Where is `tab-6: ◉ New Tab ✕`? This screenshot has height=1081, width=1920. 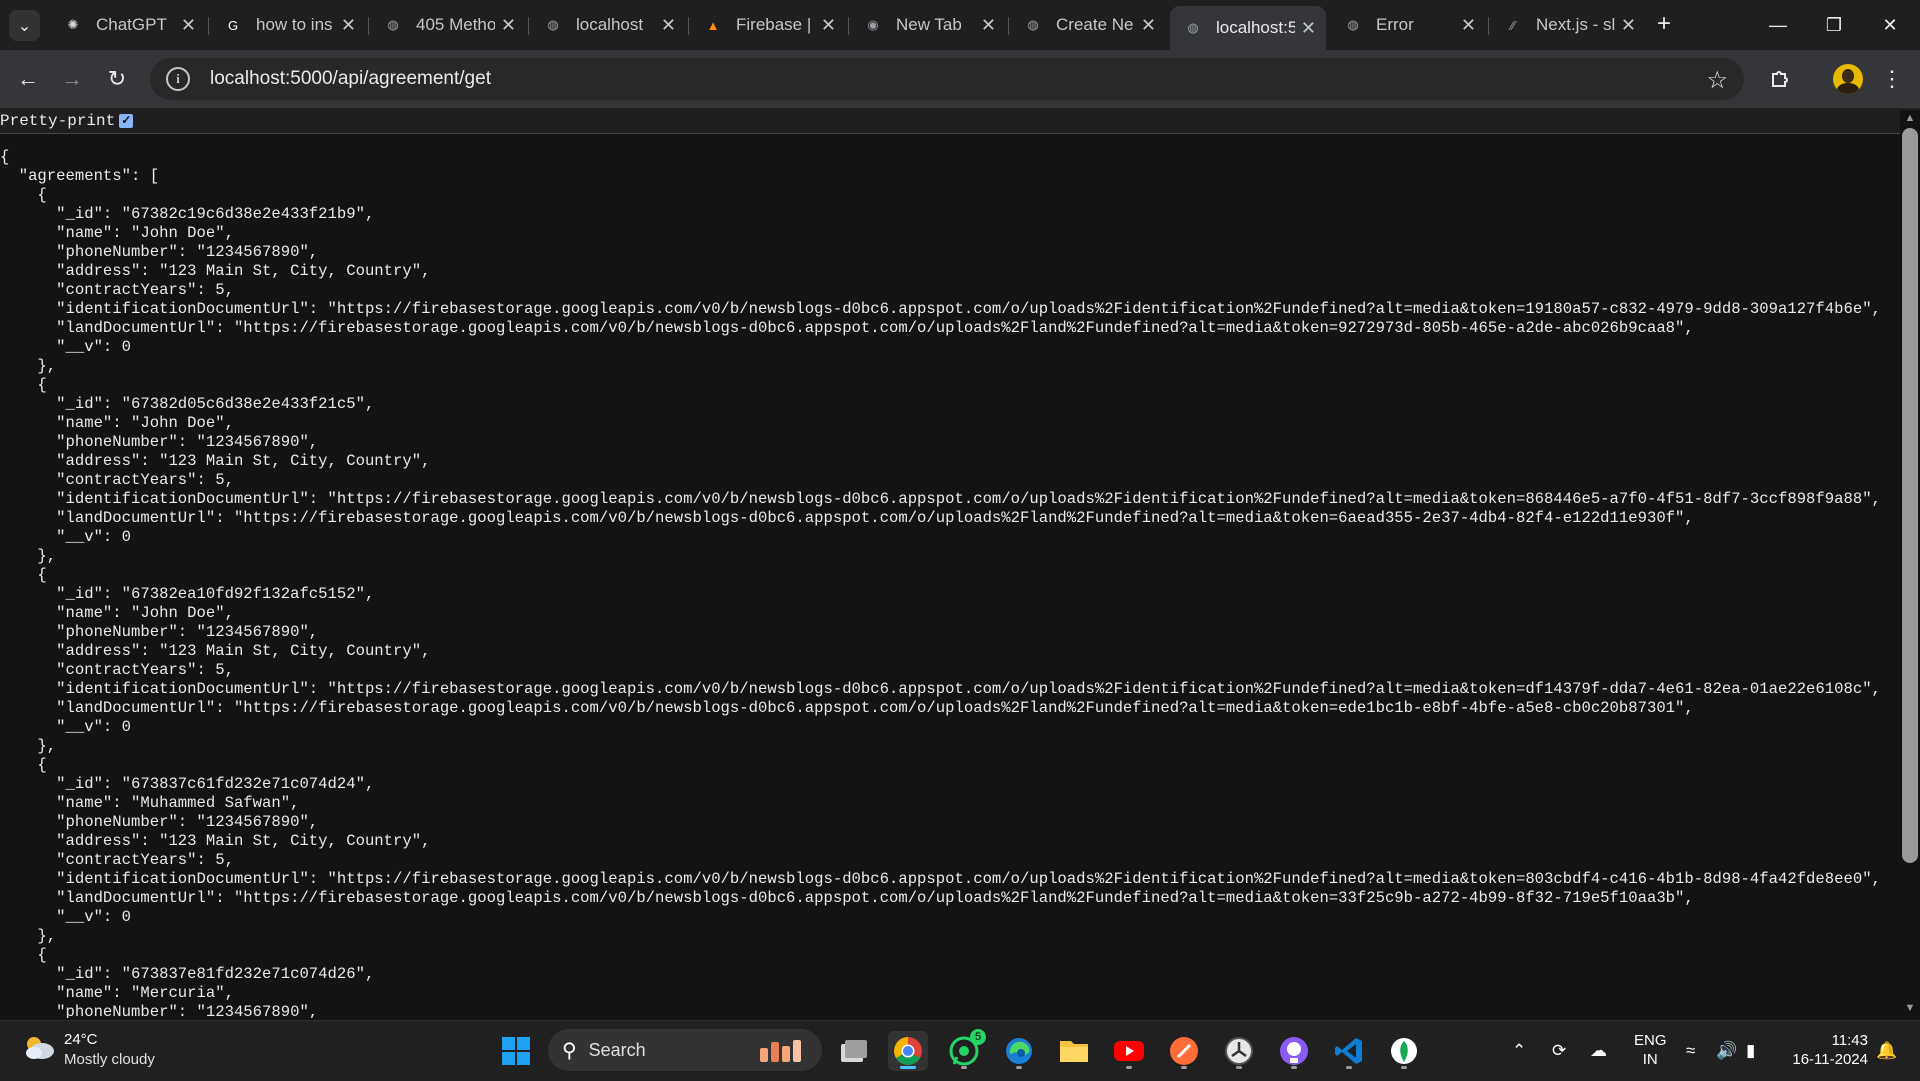 tab-6: ◉ New Tab ✕ is located at coordinates (928, 25).